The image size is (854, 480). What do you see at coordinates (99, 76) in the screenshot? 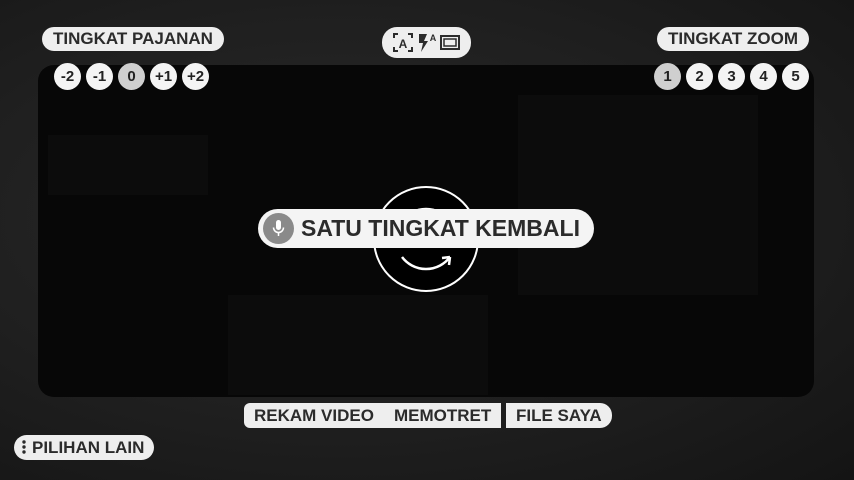
I see `exposure-minus-1: -1` at bounding box center [99, 76].